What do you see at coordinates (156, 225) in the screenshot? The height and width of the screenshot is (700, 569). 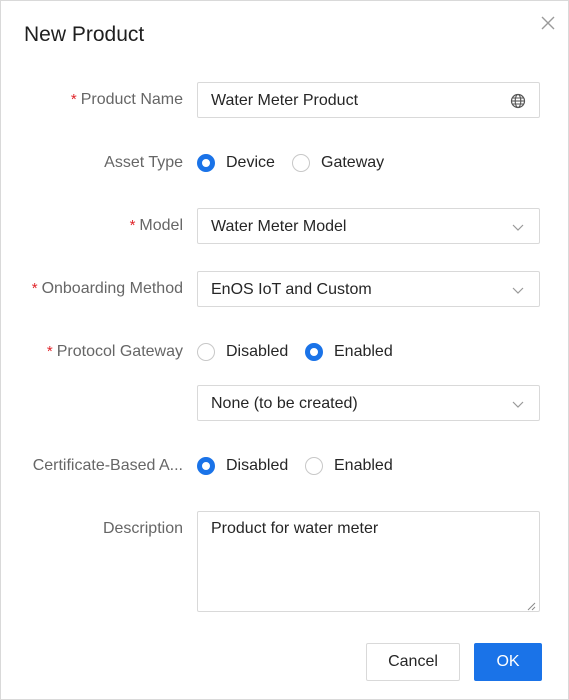 I see `model-label: * Model` at bounding box center [156, 225].